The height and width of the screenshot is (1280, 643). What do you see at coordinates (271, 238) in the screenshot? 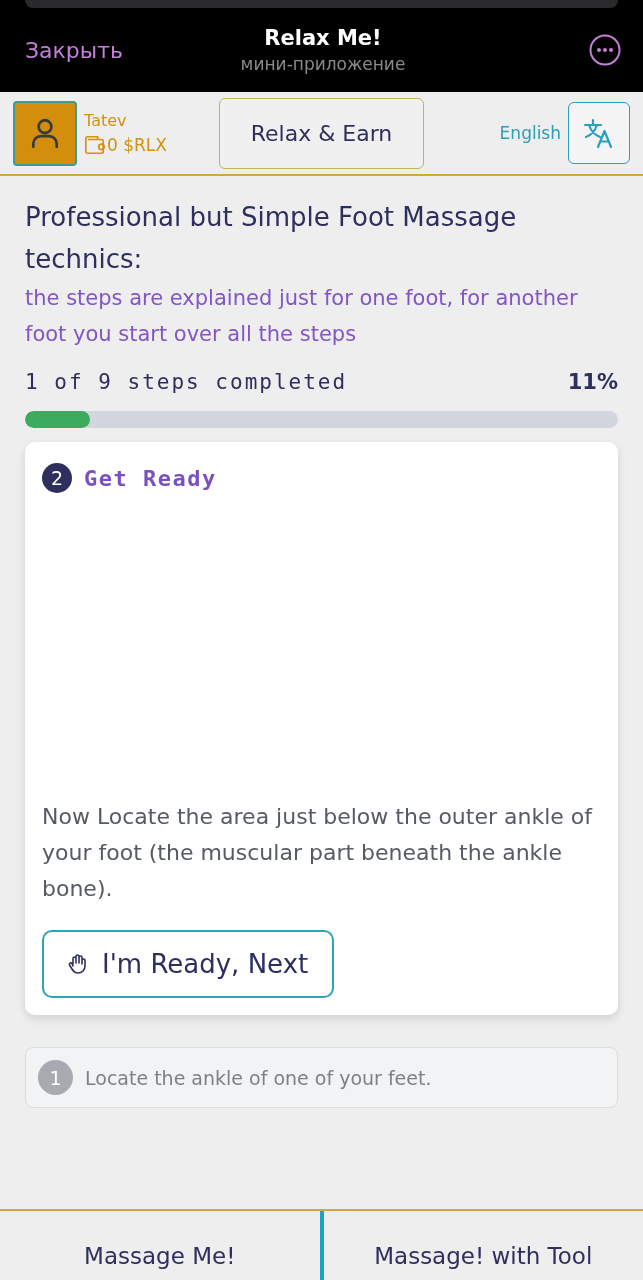
I see `page-heading: Professional but Simple Foot Massage technics:` at bounding box center [271, 238].